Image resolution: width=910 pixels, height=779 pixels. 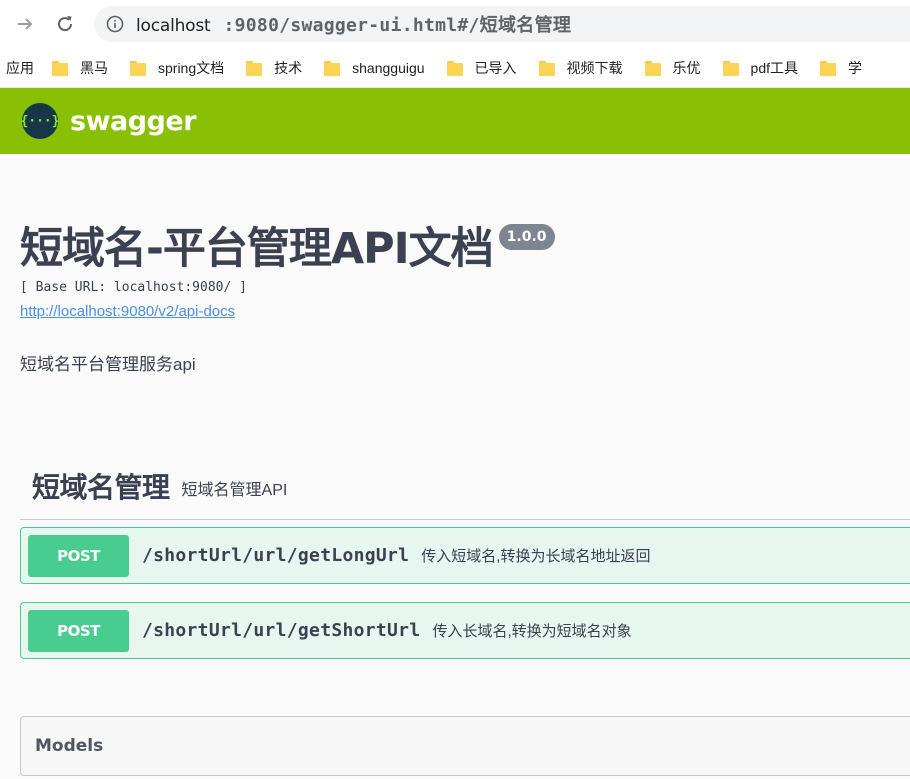 I want to click on version-badge: 1.0.0, so click(x=526, y=237).